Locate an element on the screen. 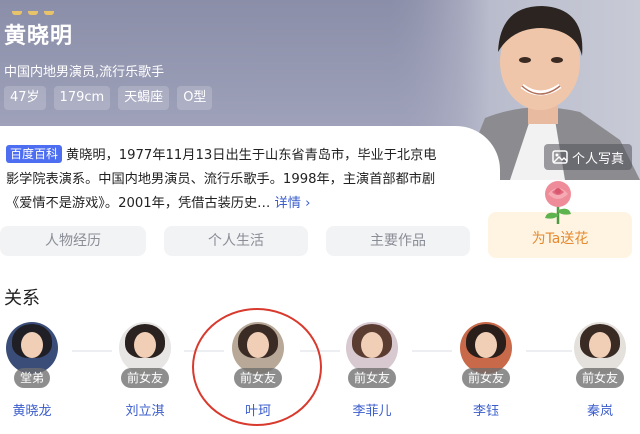 Image resolution: width=640 pixels, height=434 pixels. personal-photos-button: 个人写真 is located at coordinates (587, 157).